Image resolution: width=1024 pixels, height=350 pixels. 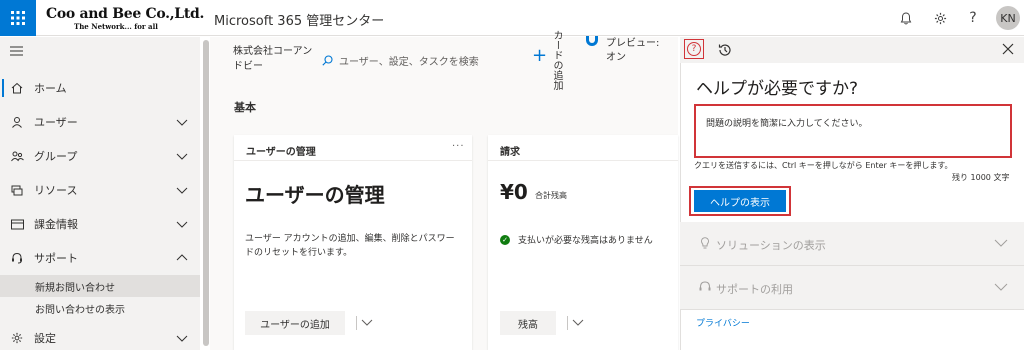 What do you see at coordinates (551, 195) in the screenshot?
I see `balance-label: 合計残高` at bounding box center [551, 195].